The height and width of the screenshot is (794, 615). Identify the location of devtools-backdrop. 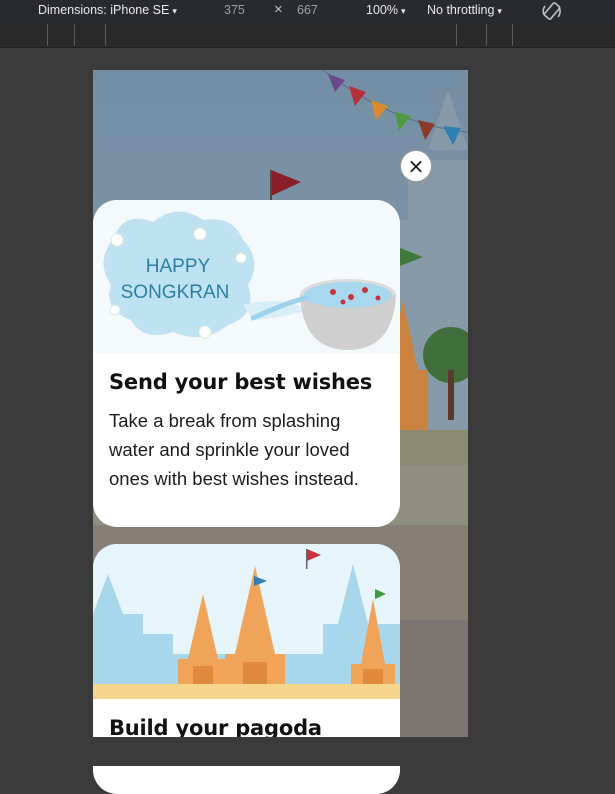
(307, 751).